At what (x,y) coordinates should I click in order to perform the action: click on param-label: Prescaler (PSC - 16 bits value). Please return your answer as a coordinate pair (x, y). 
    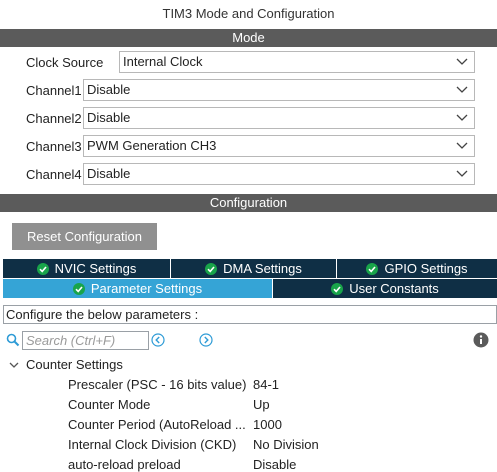
    Looking at the image, I should click on (157, 384).